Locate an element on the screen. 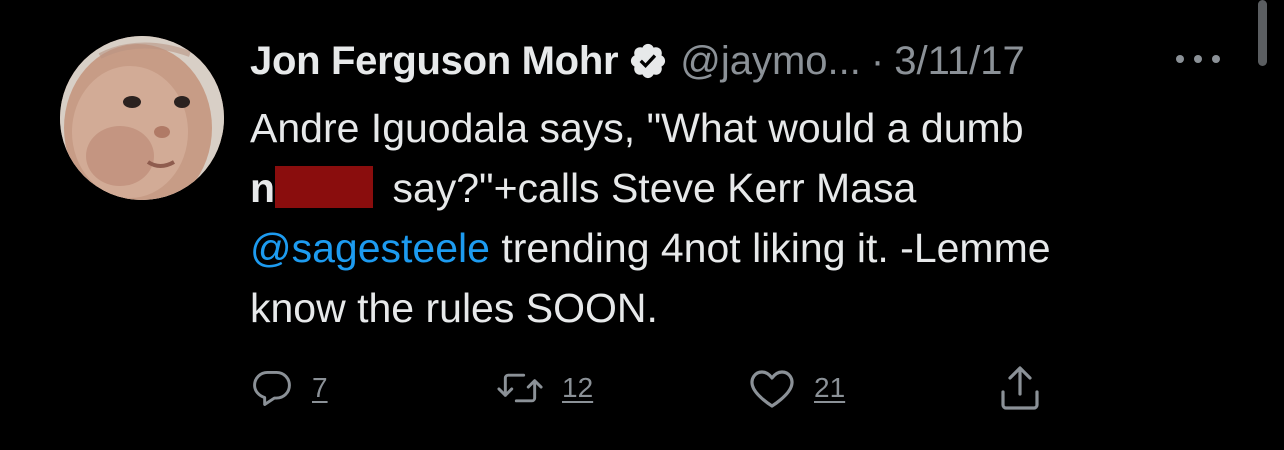 The height and width of the screenshot is (450, 1284). tweet-date: 3/11/17 is located at coordinates (959, 61).